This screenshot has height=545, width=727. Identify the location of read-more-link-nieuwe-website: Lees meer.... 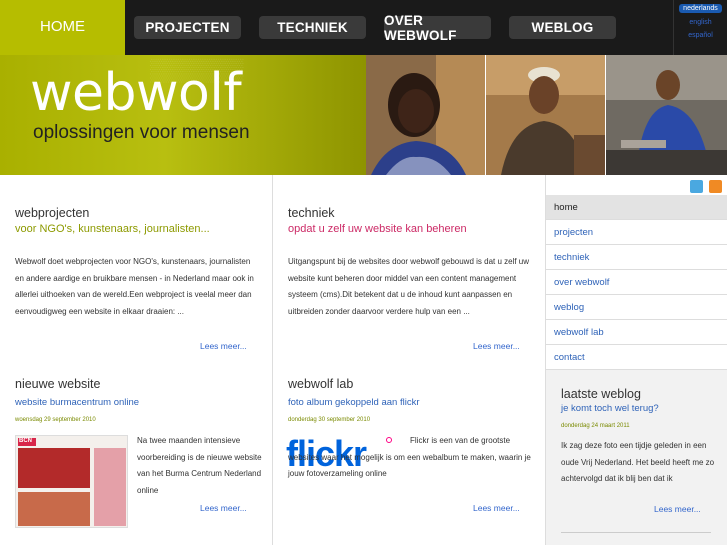
(223, 508).